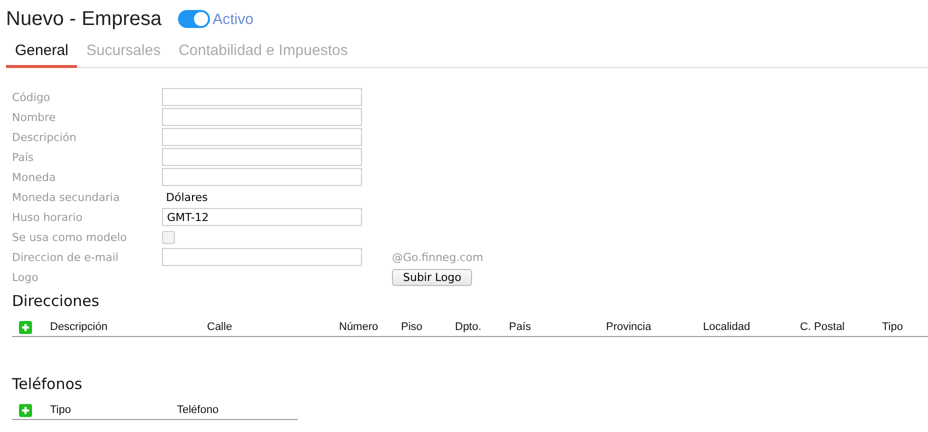 This screenshot has width=928, height=432. What do you see at coordinates (273, 327) in the screenshot?
I see `column-header: Calle` at bounding box center [273, 327].